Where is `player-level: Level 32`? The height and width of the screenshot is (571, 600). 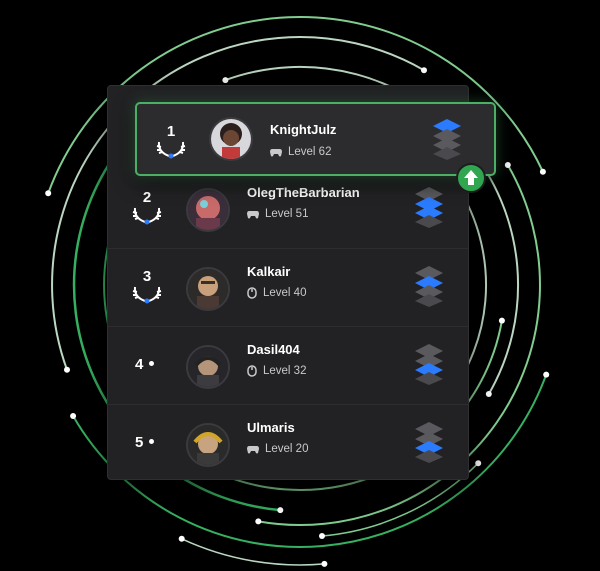
player-level: Level 32 is located at coordinates (276, 371).